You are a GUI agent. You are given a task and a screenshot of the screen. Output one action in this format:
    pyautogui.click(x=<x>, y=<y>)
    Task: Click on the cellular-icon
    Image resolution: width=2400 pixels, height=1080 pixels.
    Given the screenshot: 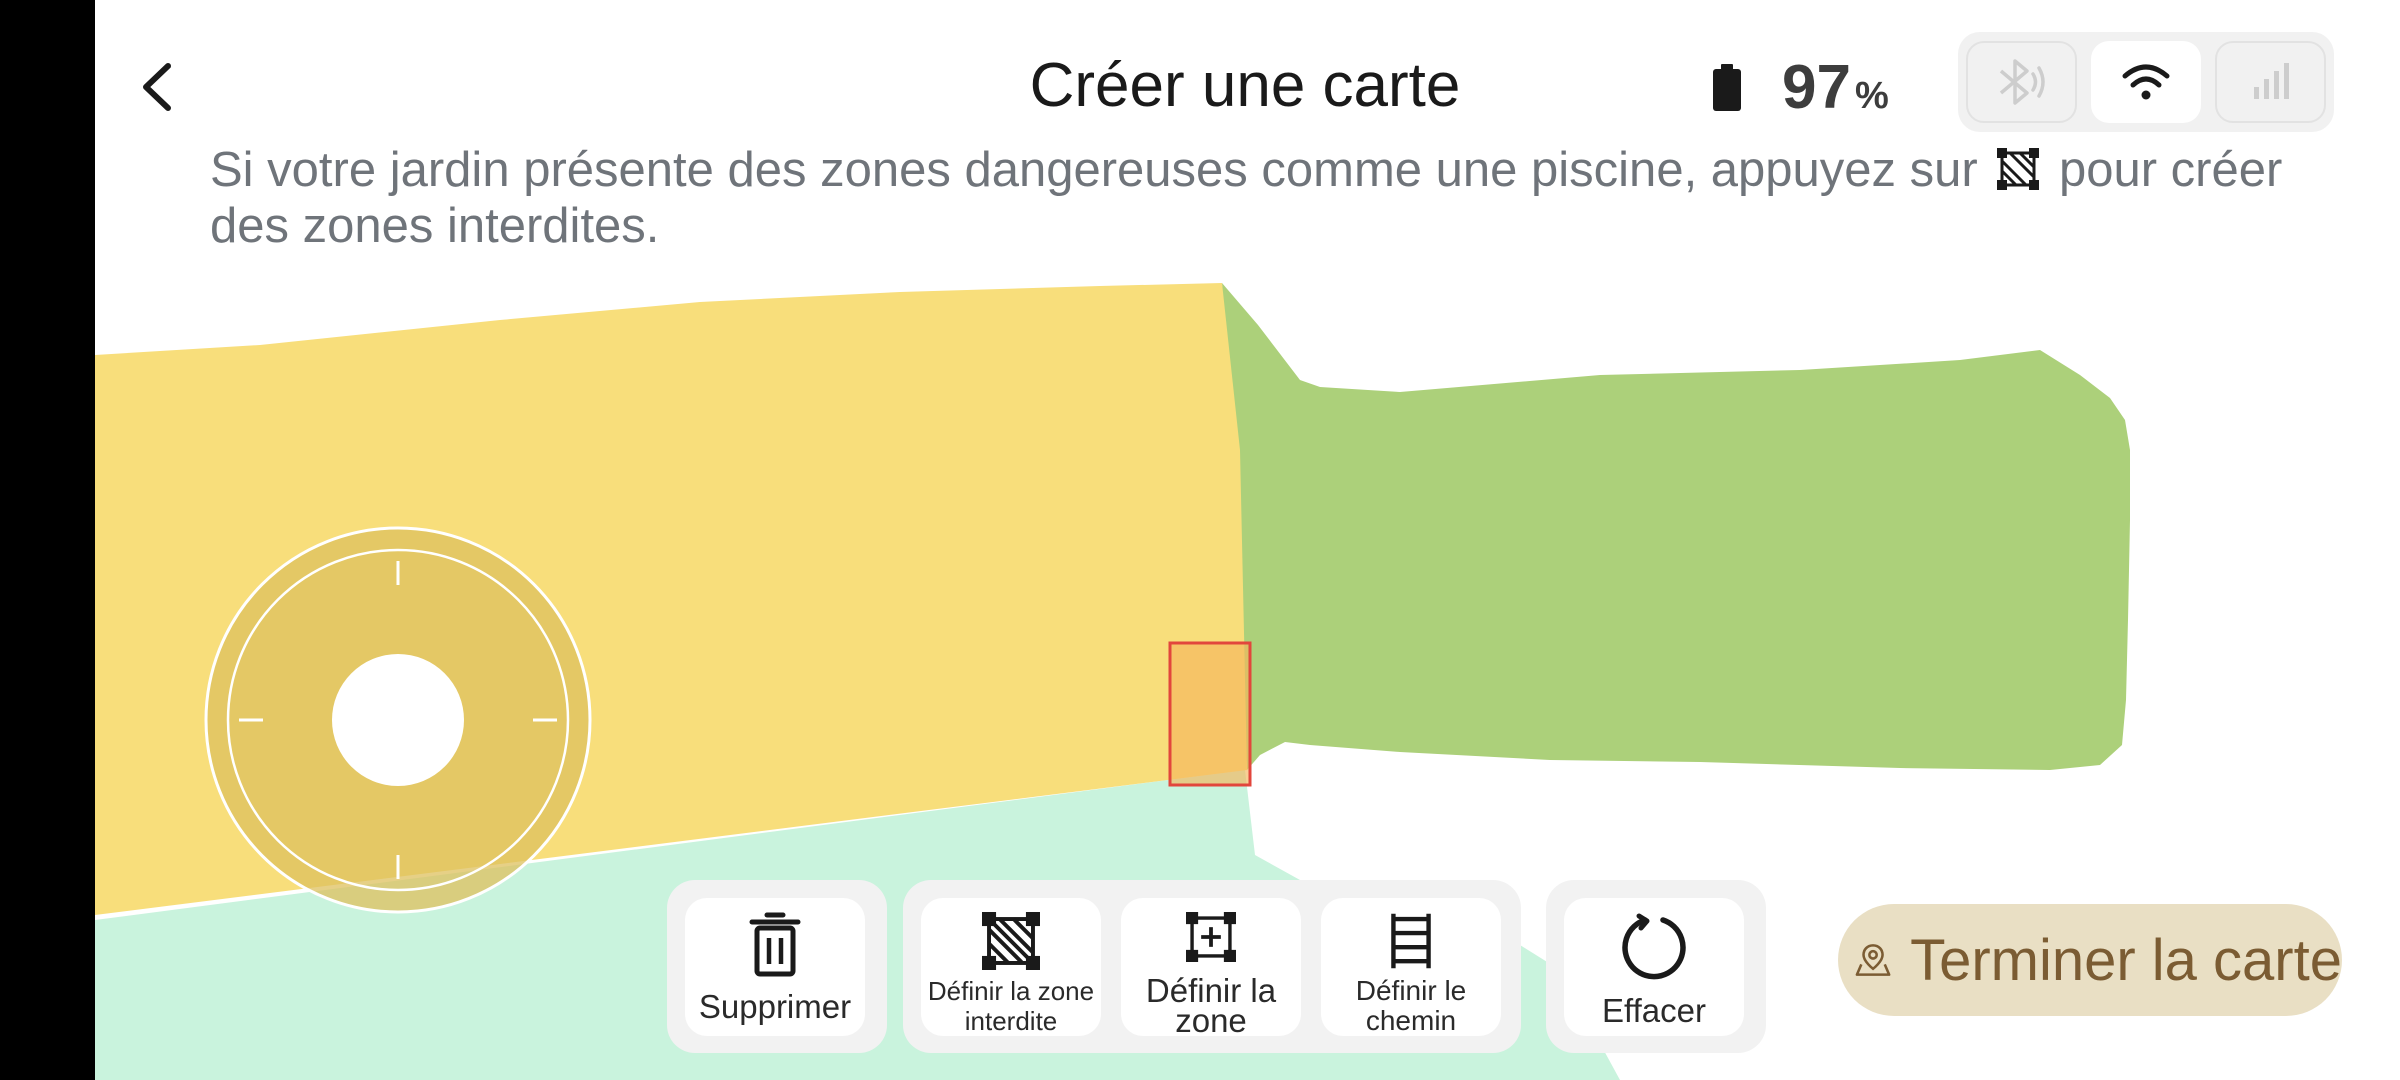 What is the action you would take?
    pyautogui.click(x=2271, y=81)
    